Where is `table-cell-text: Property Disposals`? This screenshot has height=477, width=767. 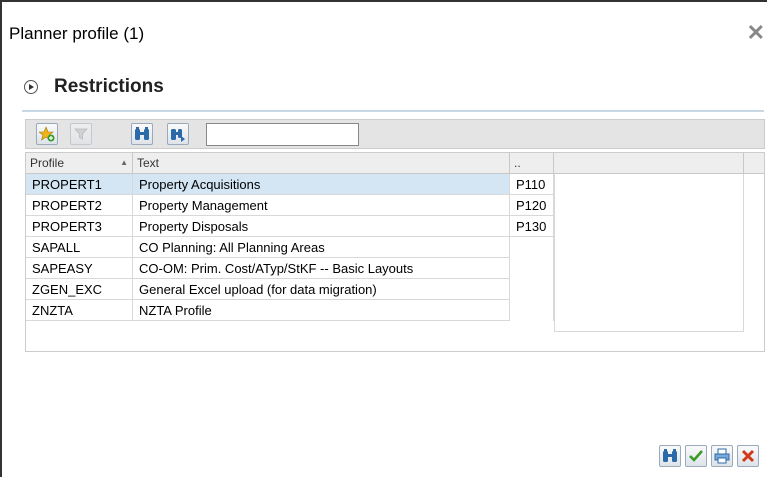
table-cell-text: Property Disposals is located at coordinates (321, 226).